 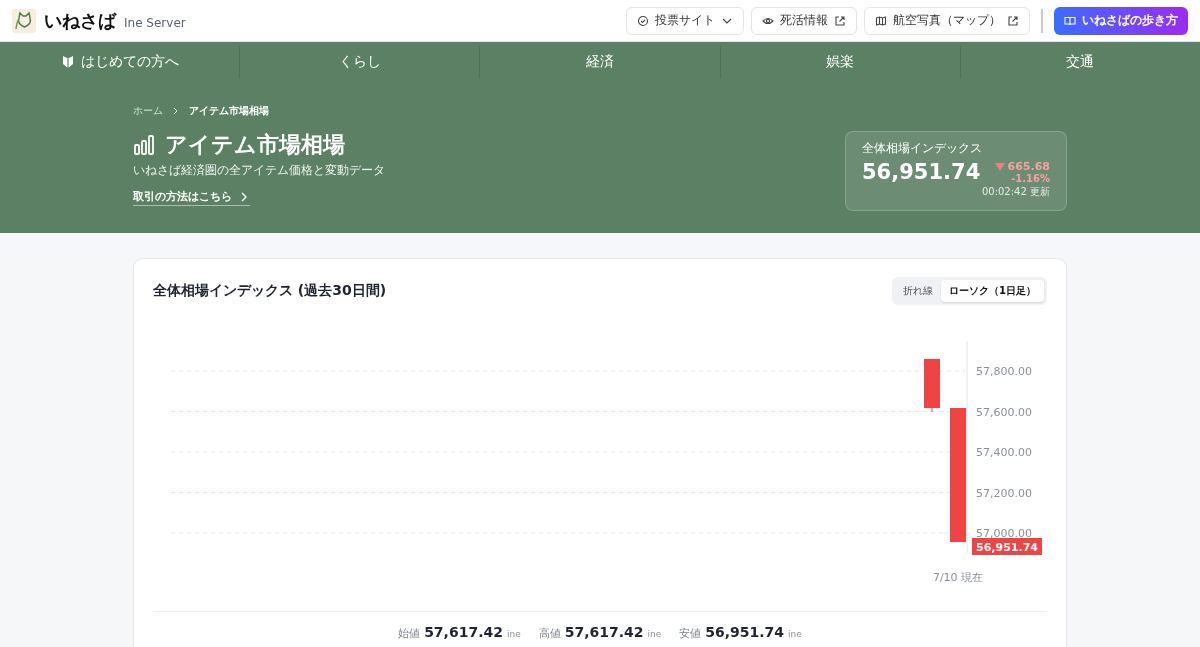 What do you see at coordinates (409, 633) in the screenshot?
I see `stat-label: 始値` at bounding box center [409, 633].